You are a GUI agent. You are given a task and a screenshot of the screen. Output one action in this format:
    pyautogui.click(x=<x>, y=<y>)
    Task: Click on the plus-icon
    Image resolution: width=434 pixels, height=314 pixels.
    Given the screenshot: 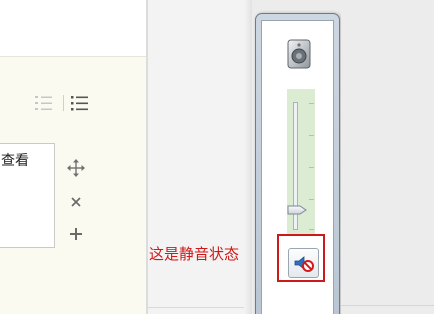 What is the action you would take?
    pyautogui.click(x=76, y=234)
    